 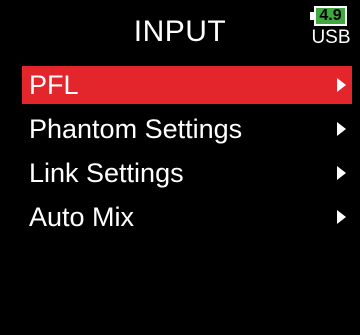 I want to click on battery-voltage: 4.9, so click(x=330, y=15).